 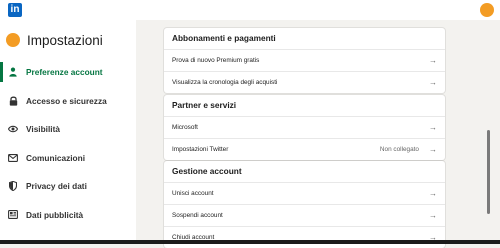 I want to click on page-title: Impostazioni, so click(x=65, y=40).